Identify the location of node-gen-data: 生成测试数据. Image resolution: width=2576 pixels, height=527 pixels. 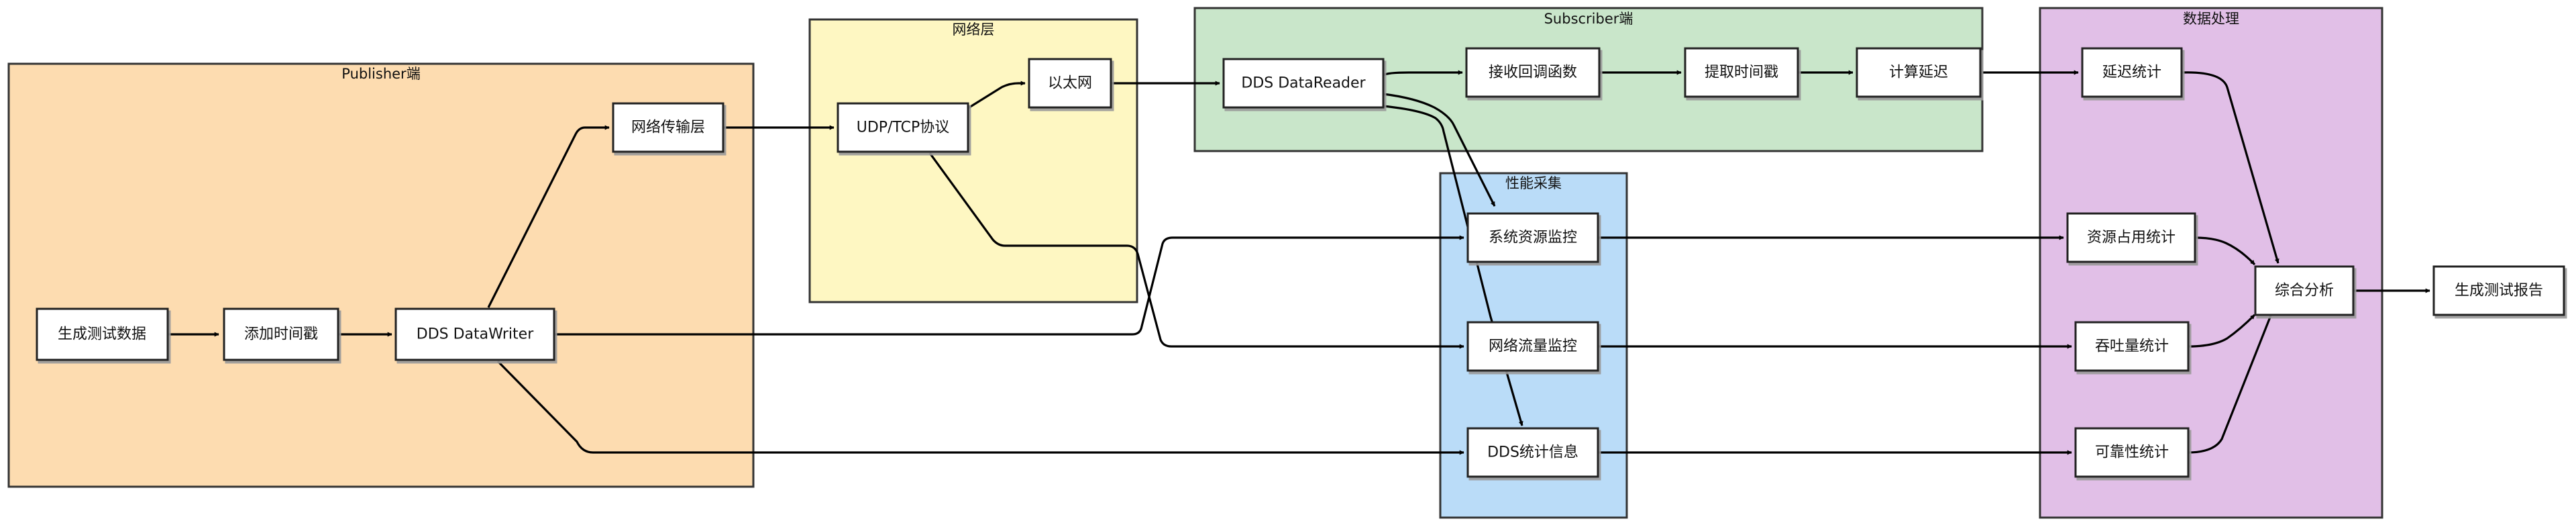
(102, 334).